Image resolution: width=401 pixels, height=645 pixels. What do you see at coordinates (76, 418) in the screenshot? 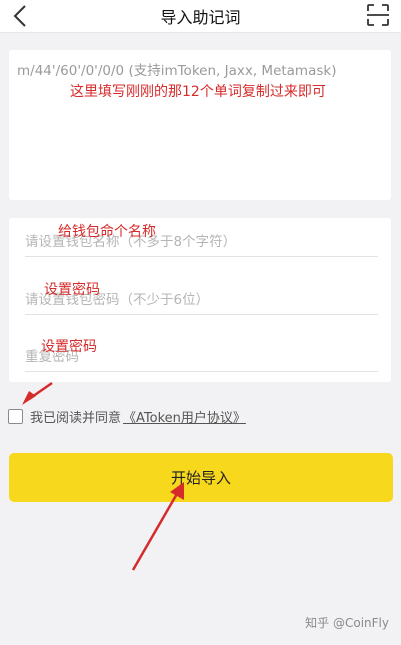
I see `agreement-text: 我已阅读并同意` at bounding box center [76, 418].